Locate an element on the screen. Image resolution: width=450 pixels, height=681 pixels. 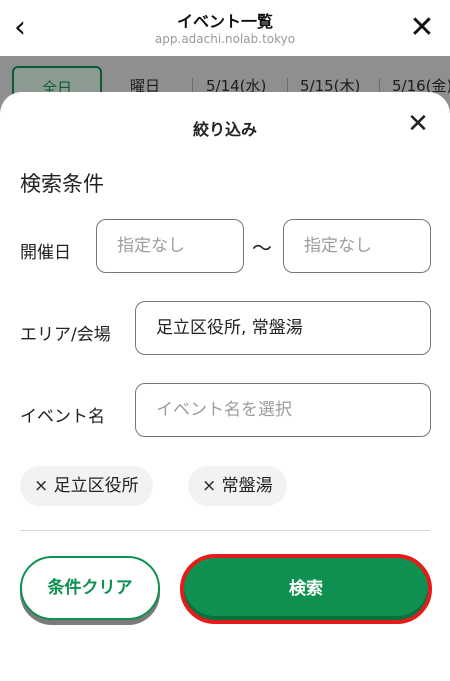
divider is located at coordinates (225, 530).